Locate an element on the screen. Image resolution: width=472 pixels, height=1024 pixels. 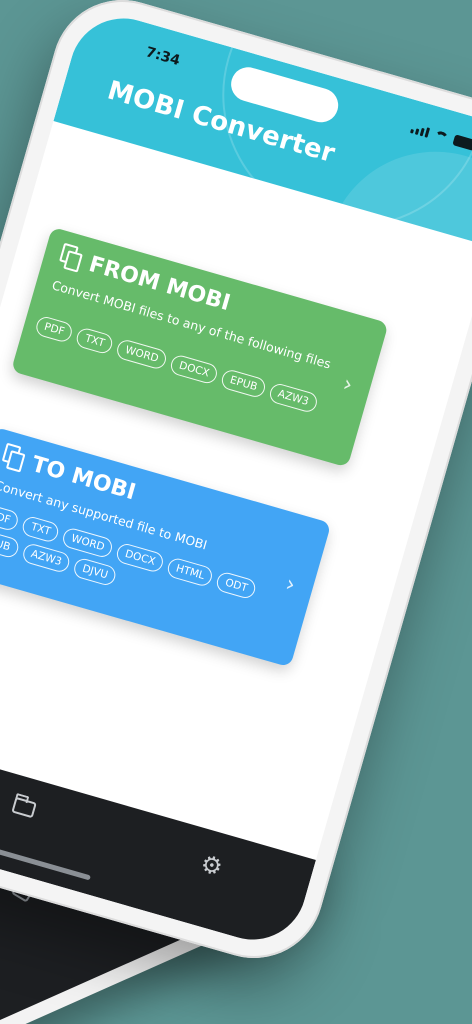
folder-icon is located at coordinates (24, 807).